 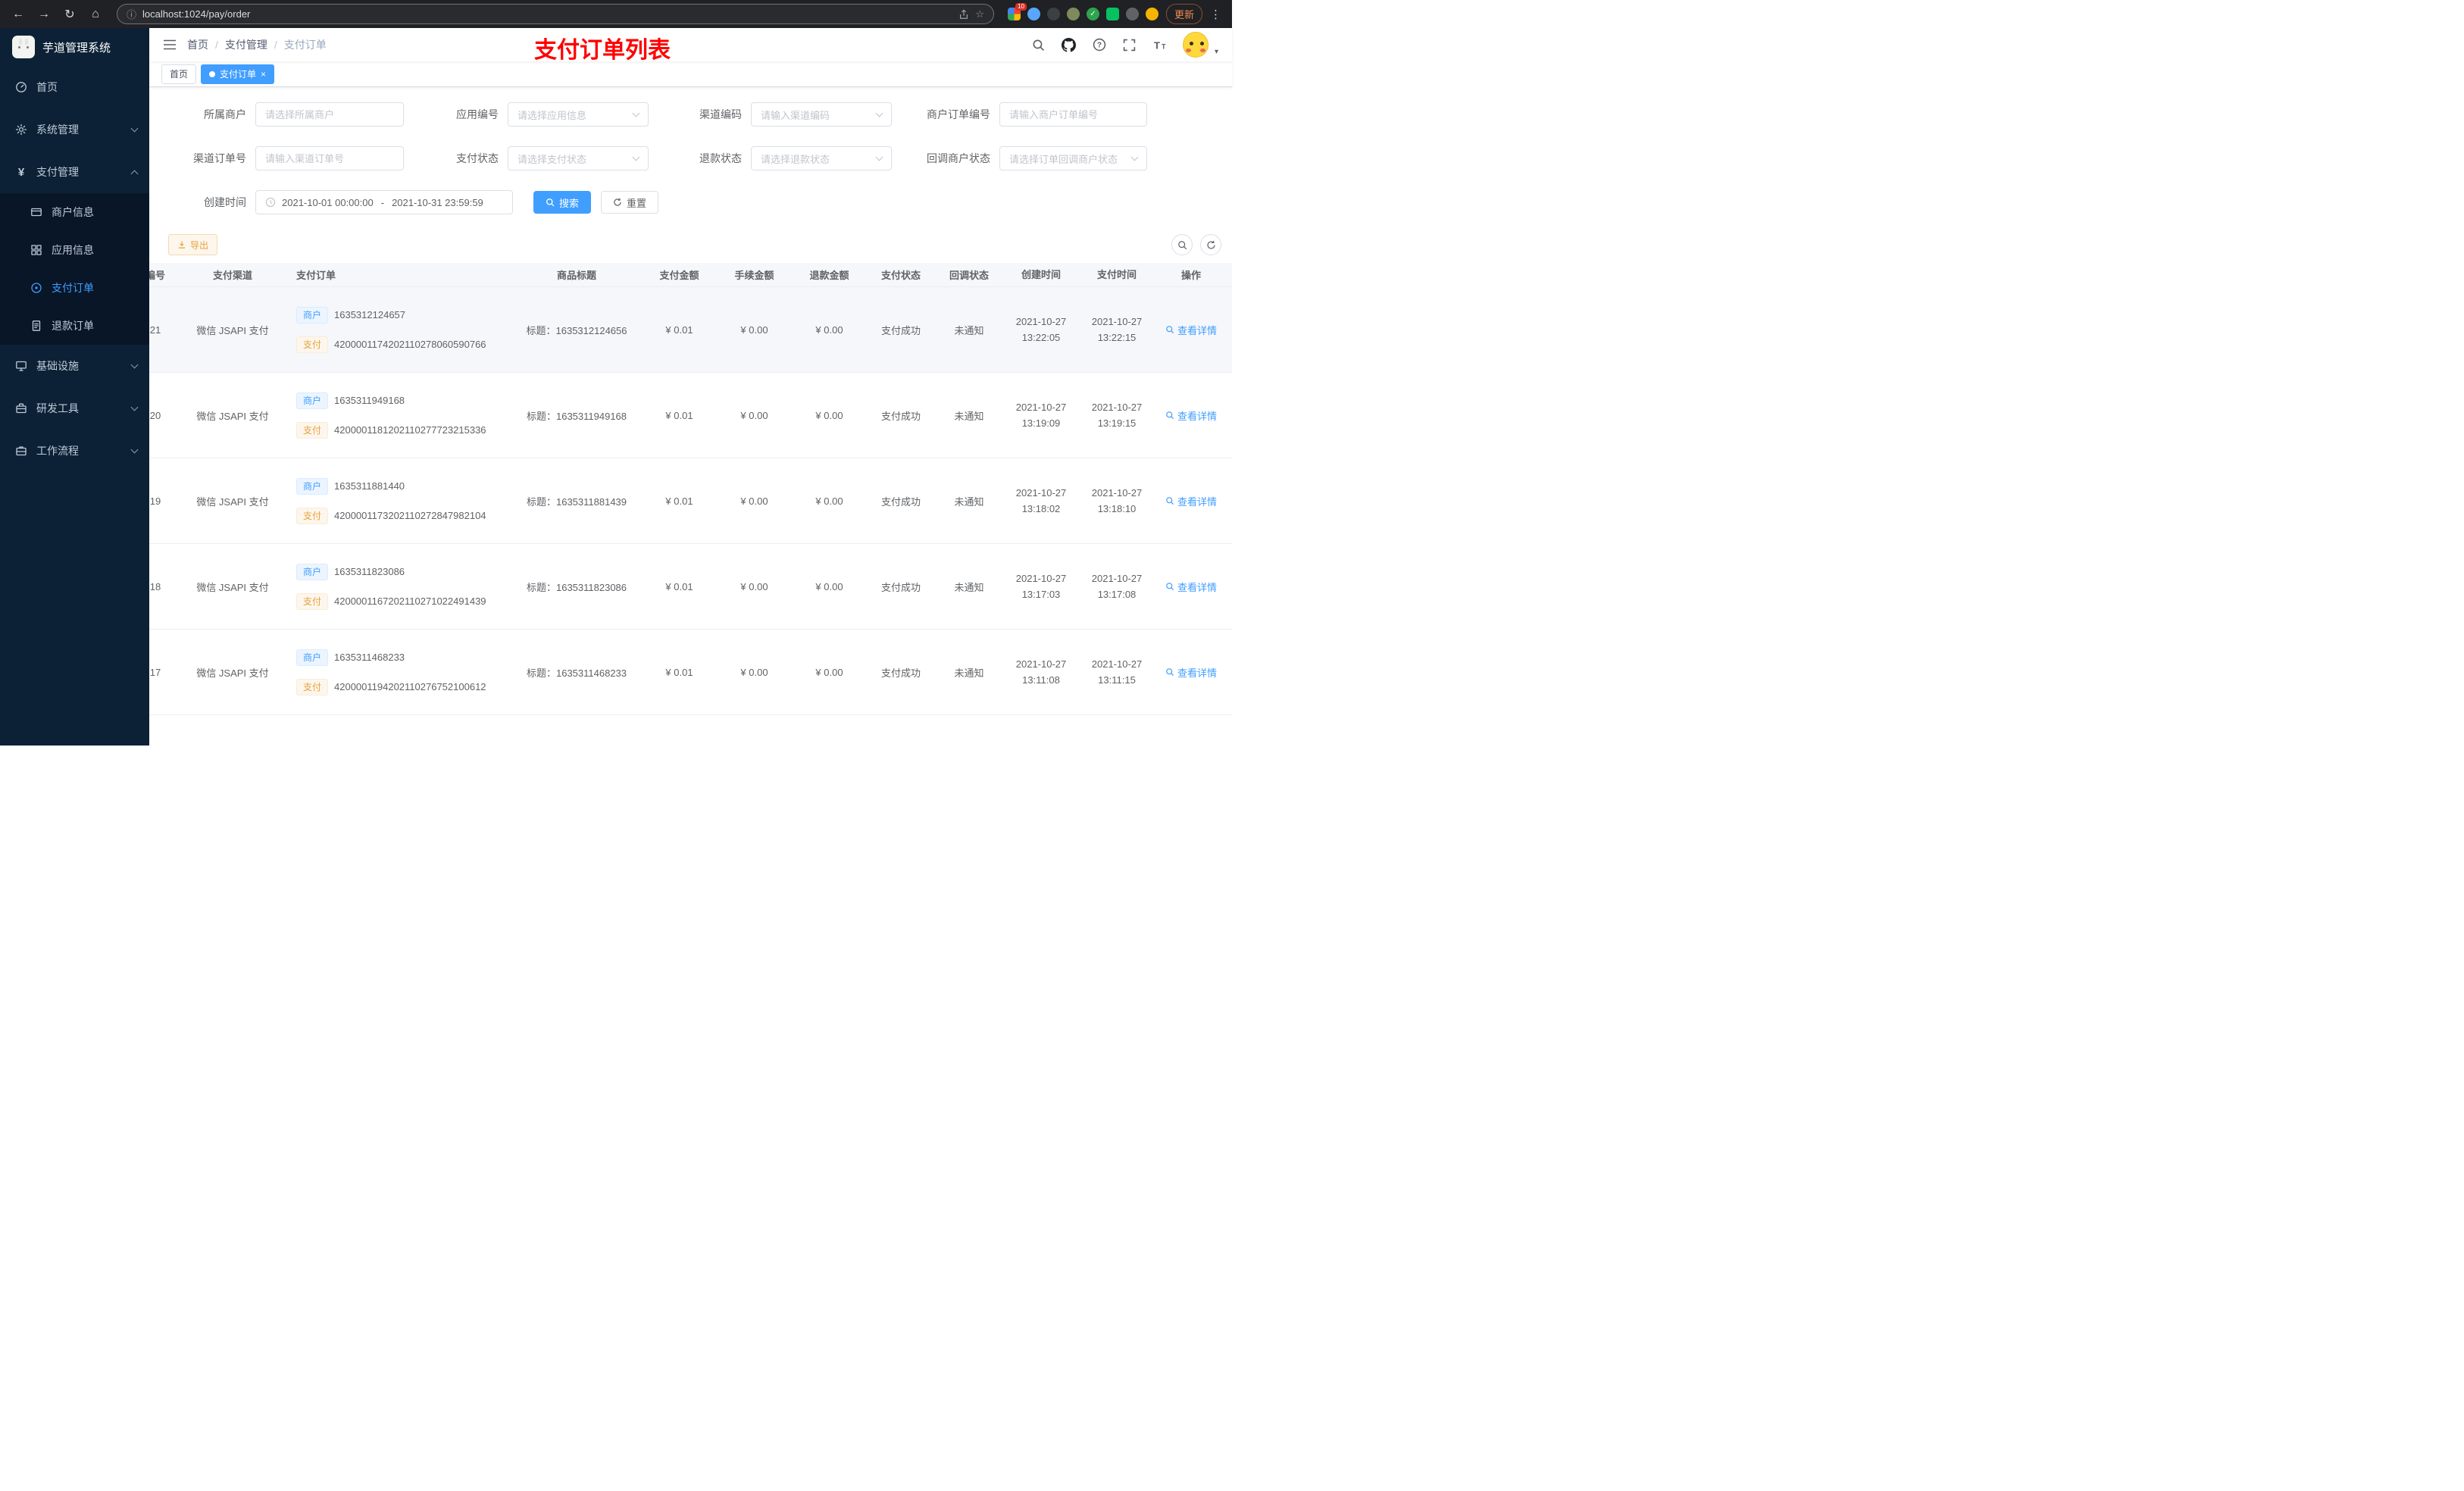 What do you see at coordinates (44, 14) in the screenshot?
I see `forward-icon: →` at bounding box center [44, 14].